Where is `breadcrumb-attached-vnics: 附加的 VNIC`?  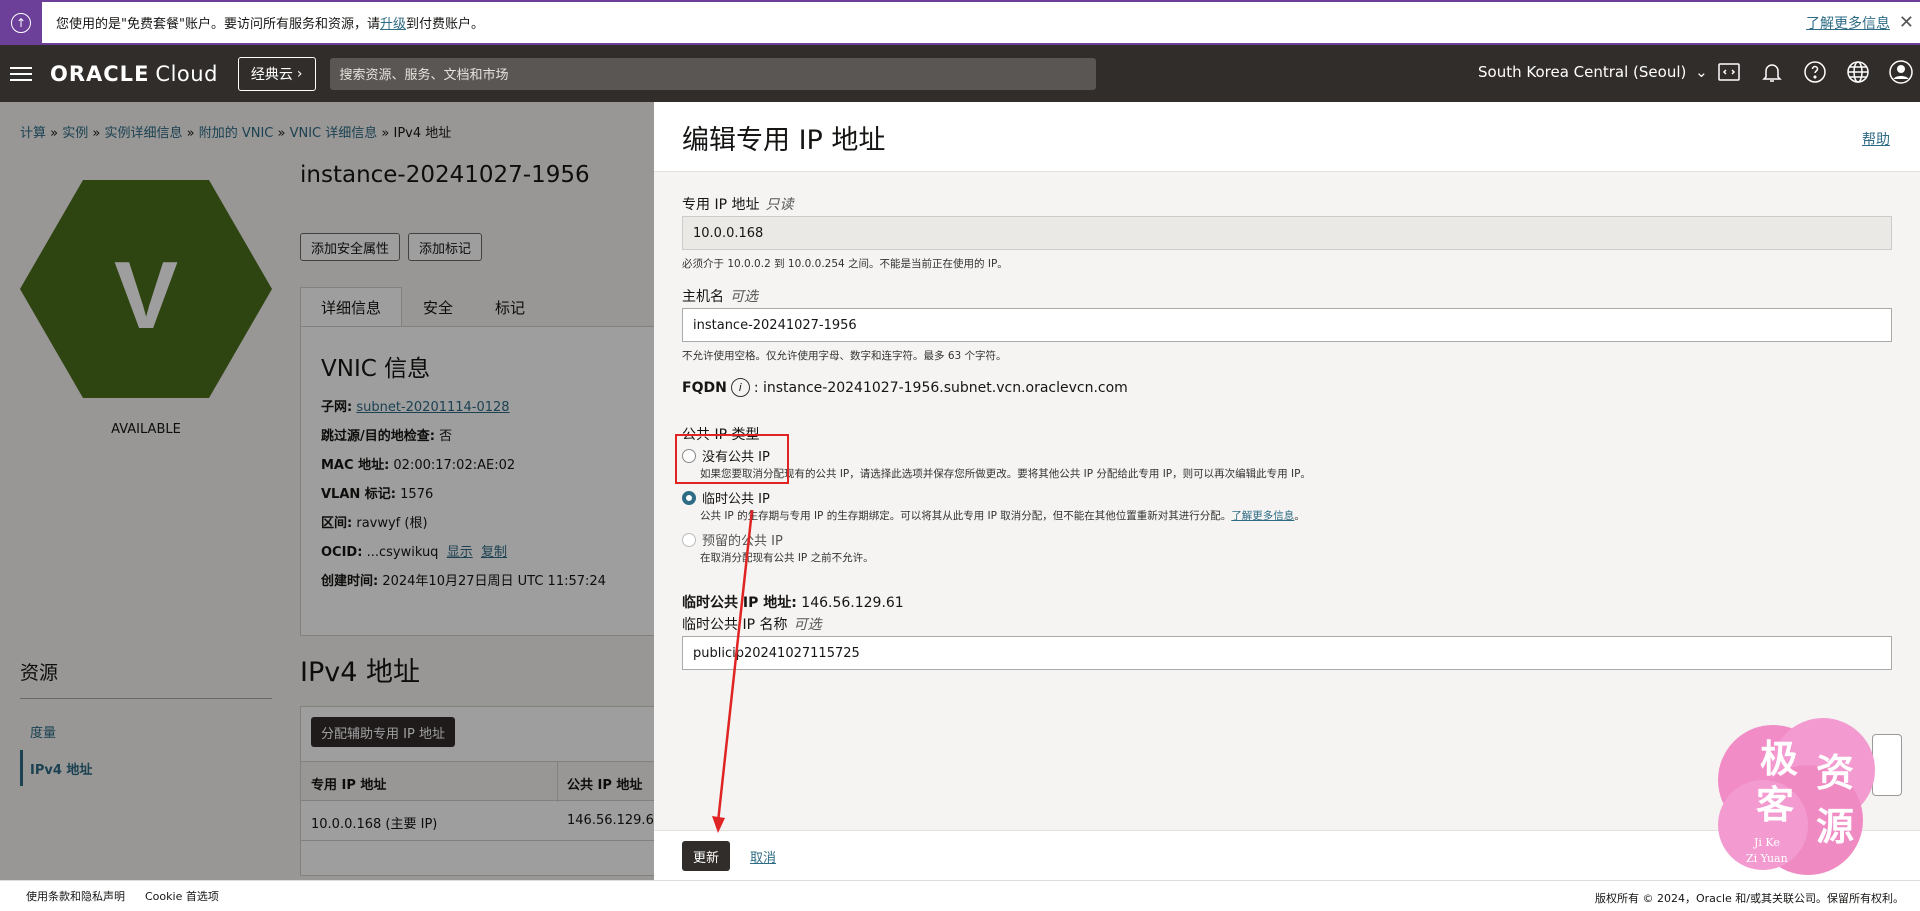
breadcrumb-attached-vnics: 附加的 VNIC is located at coordinates (236, 133).